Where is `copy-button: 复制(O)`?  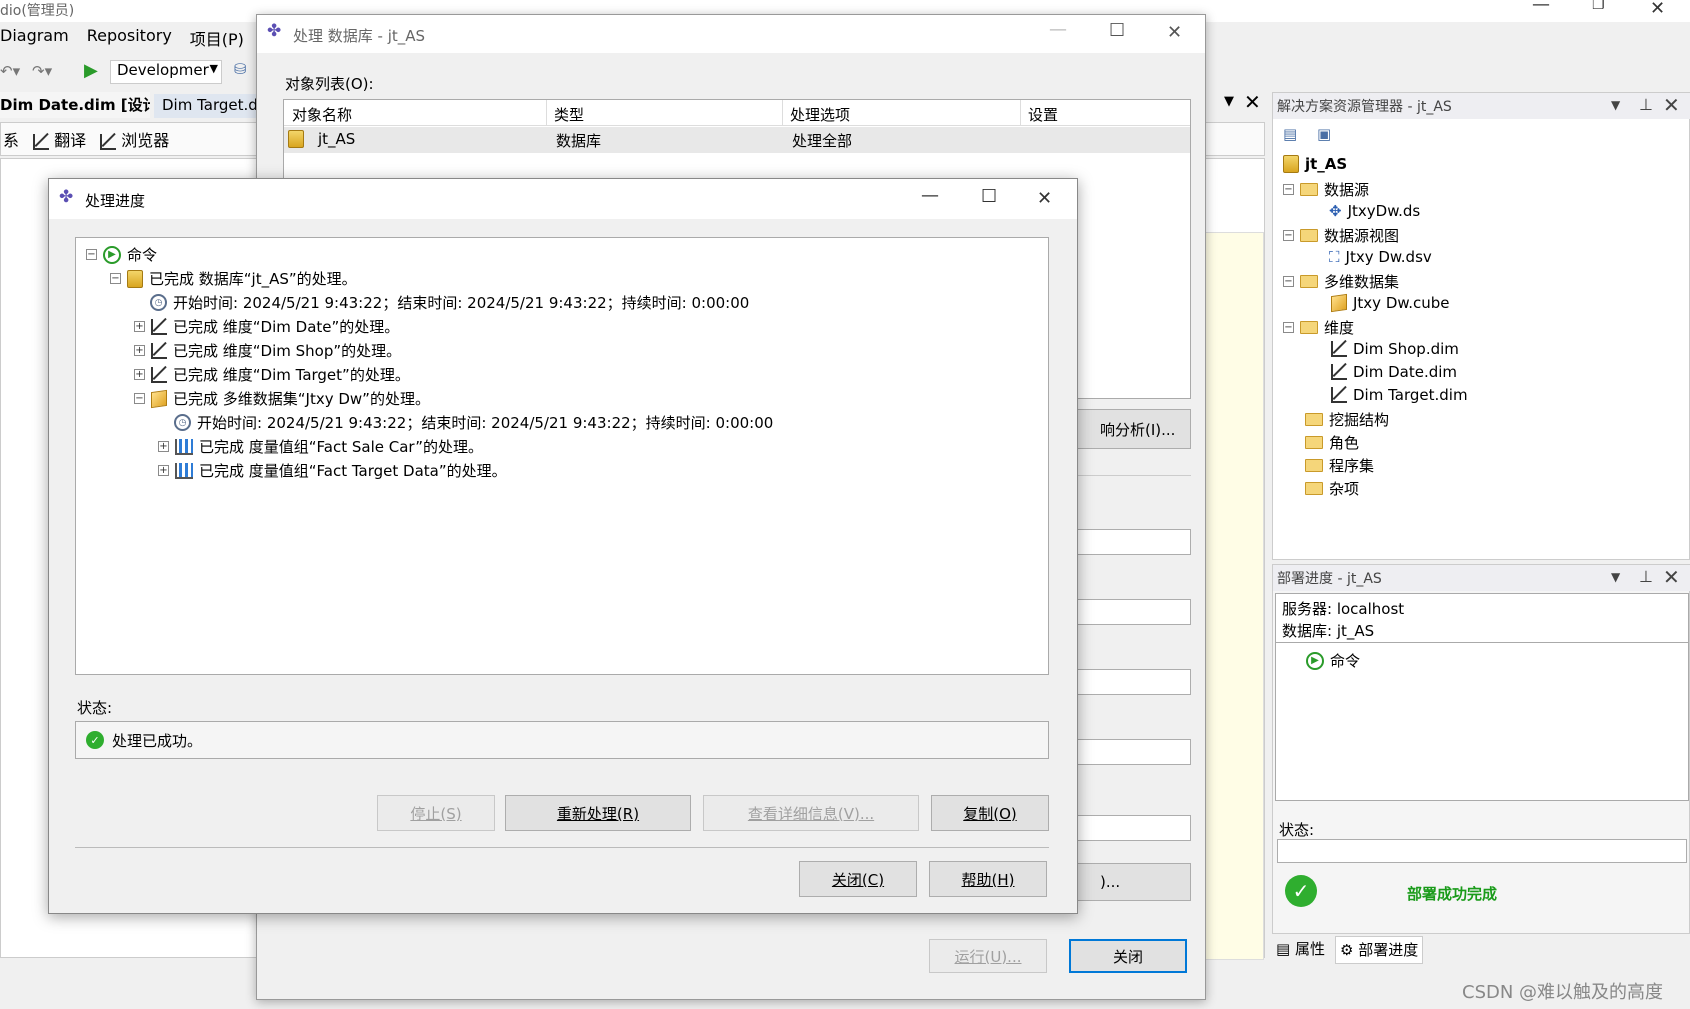
copy-button: 复制(O) is located at coordinates (990, 813).